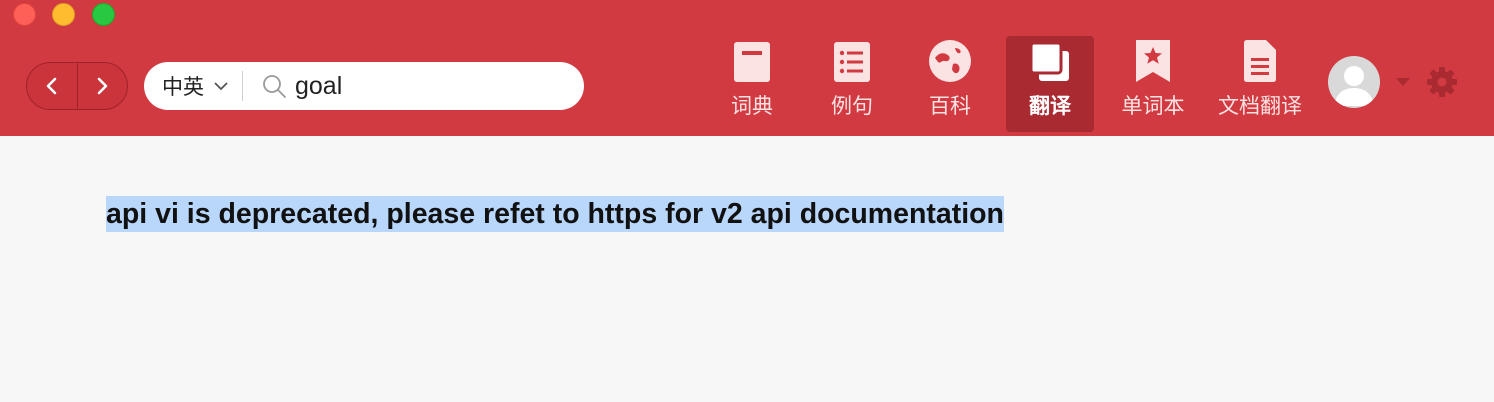  Describe the element at coordinates (752, 62) in the screenshot. I see `dictionary-icon` at that location.